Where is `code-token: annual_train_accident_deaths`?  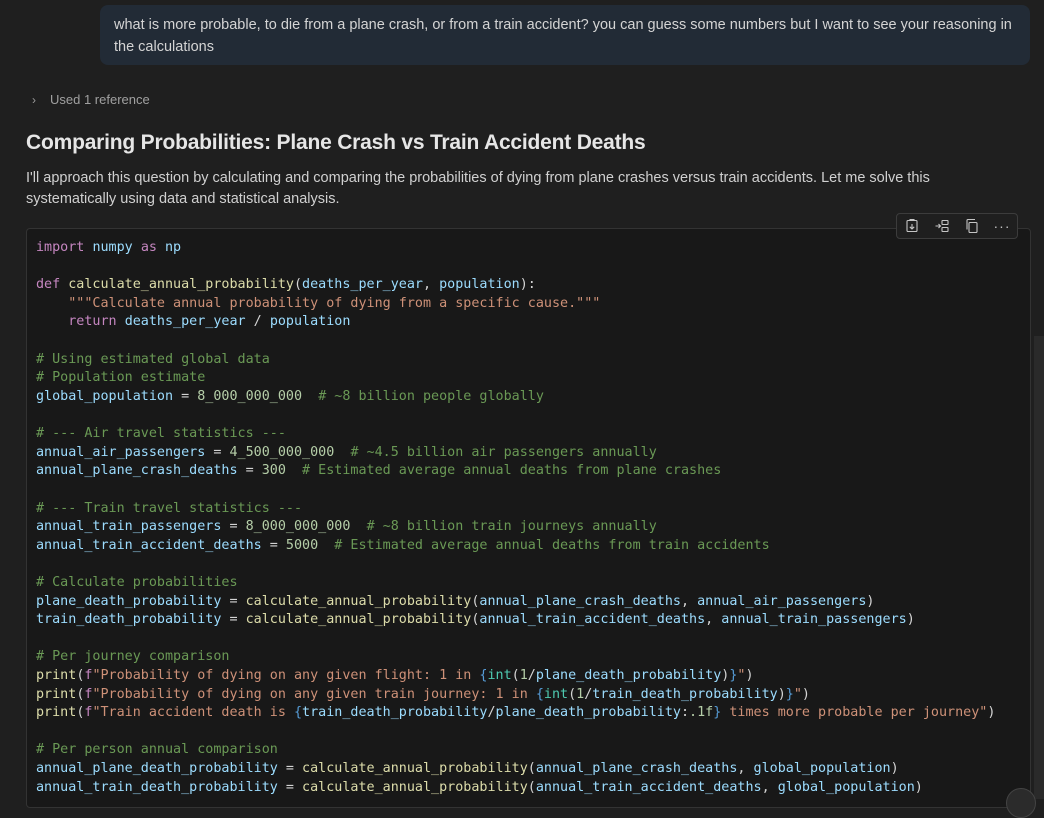 code-token: annual_train_accident_deaths is located at coordinates (592, 620).